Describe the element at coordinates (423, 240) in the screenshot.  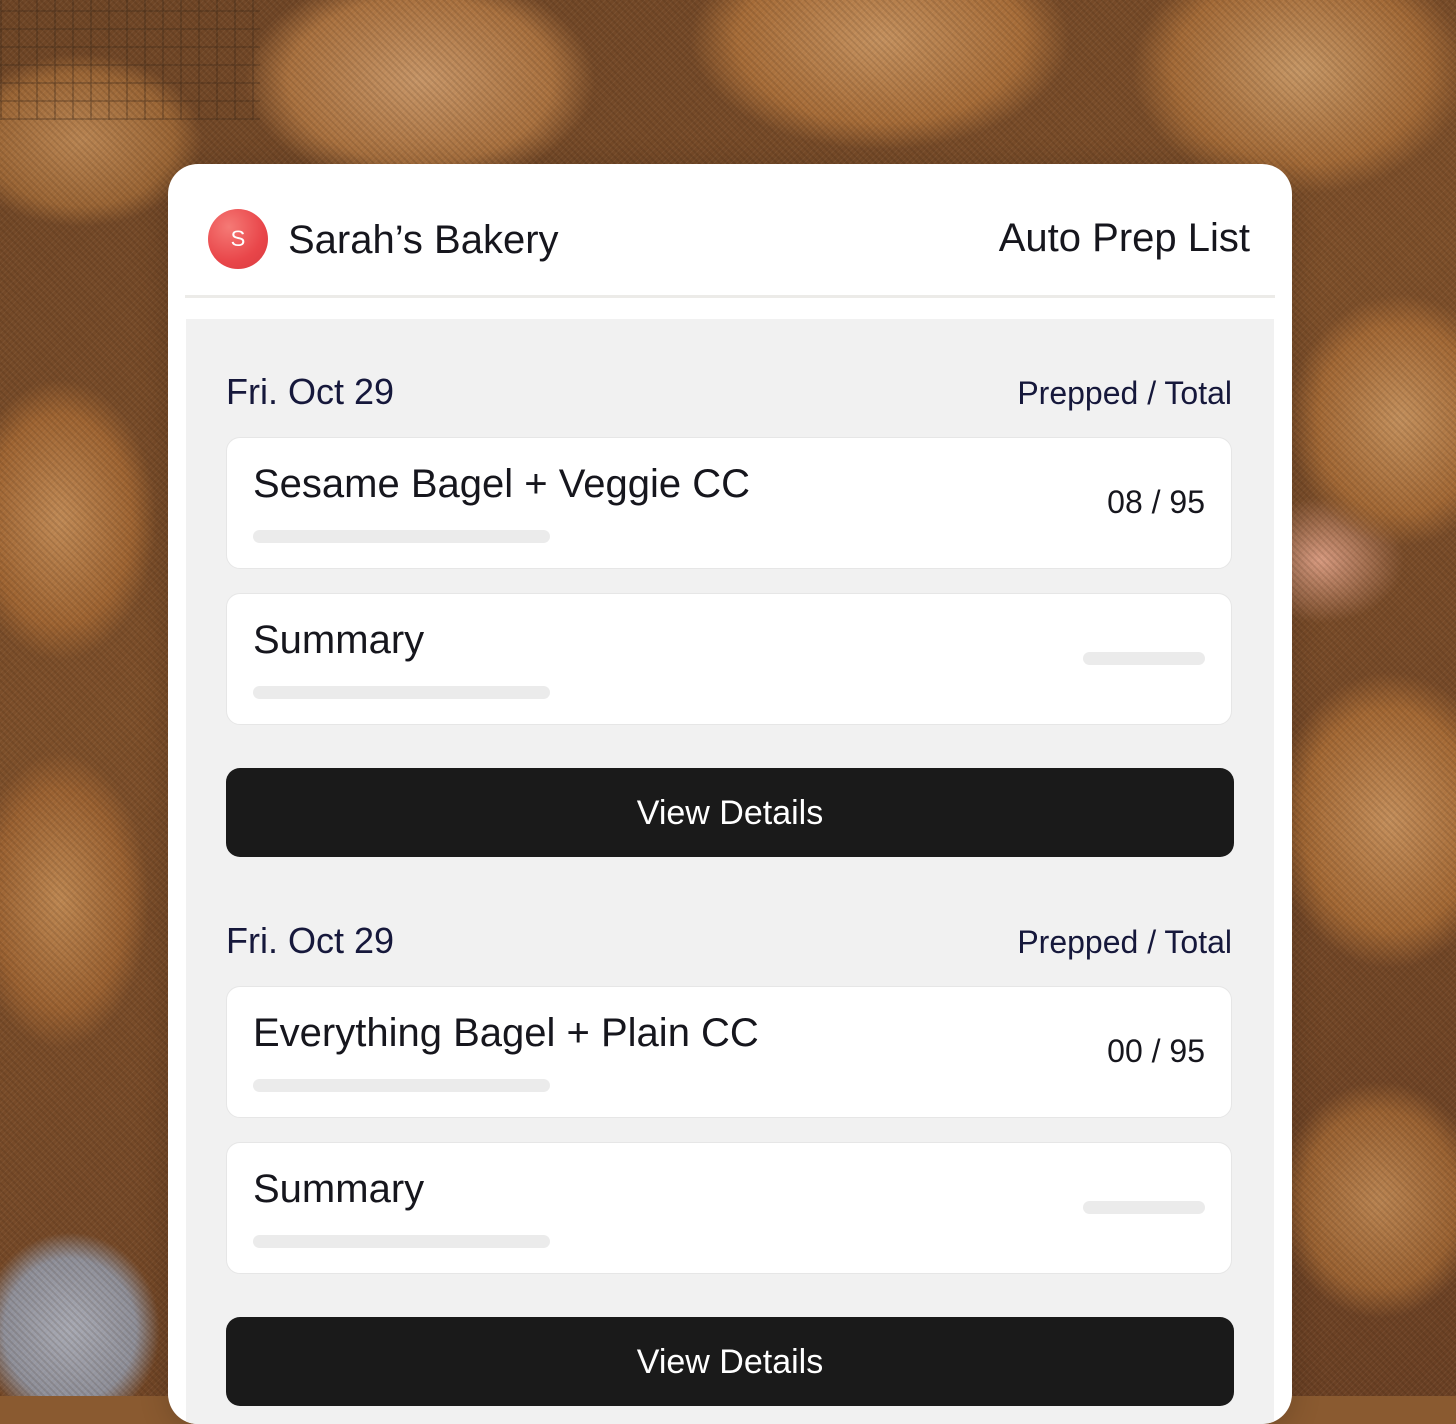
I see `brand-name: Sarah’s Bakery` at that location.